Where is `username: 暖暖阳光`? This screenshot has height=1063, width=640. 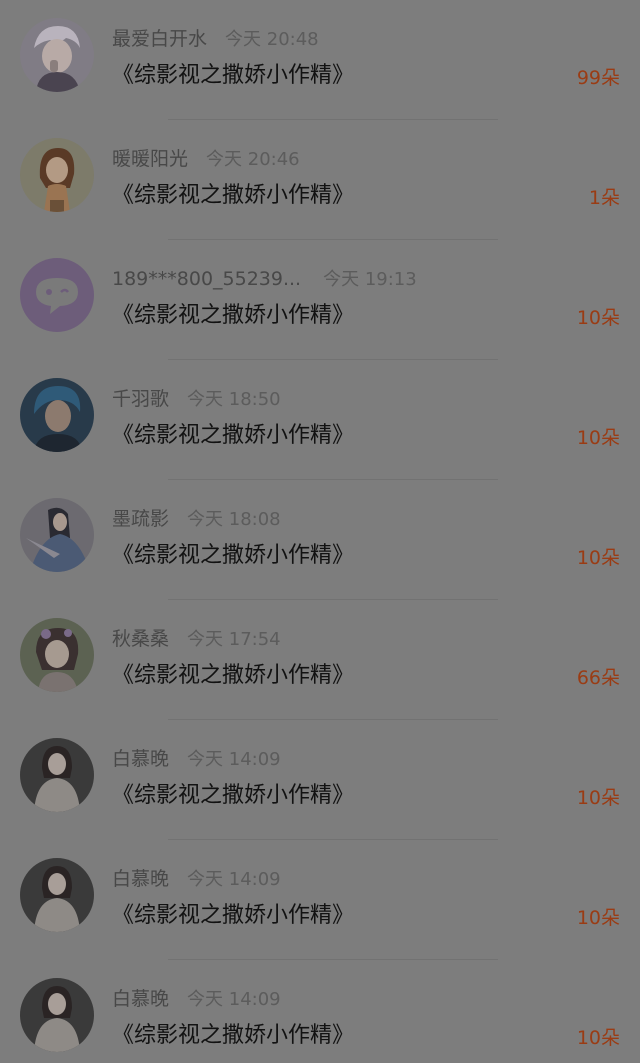
username: 暖暖阳光 is located at coordinates (150, 159).